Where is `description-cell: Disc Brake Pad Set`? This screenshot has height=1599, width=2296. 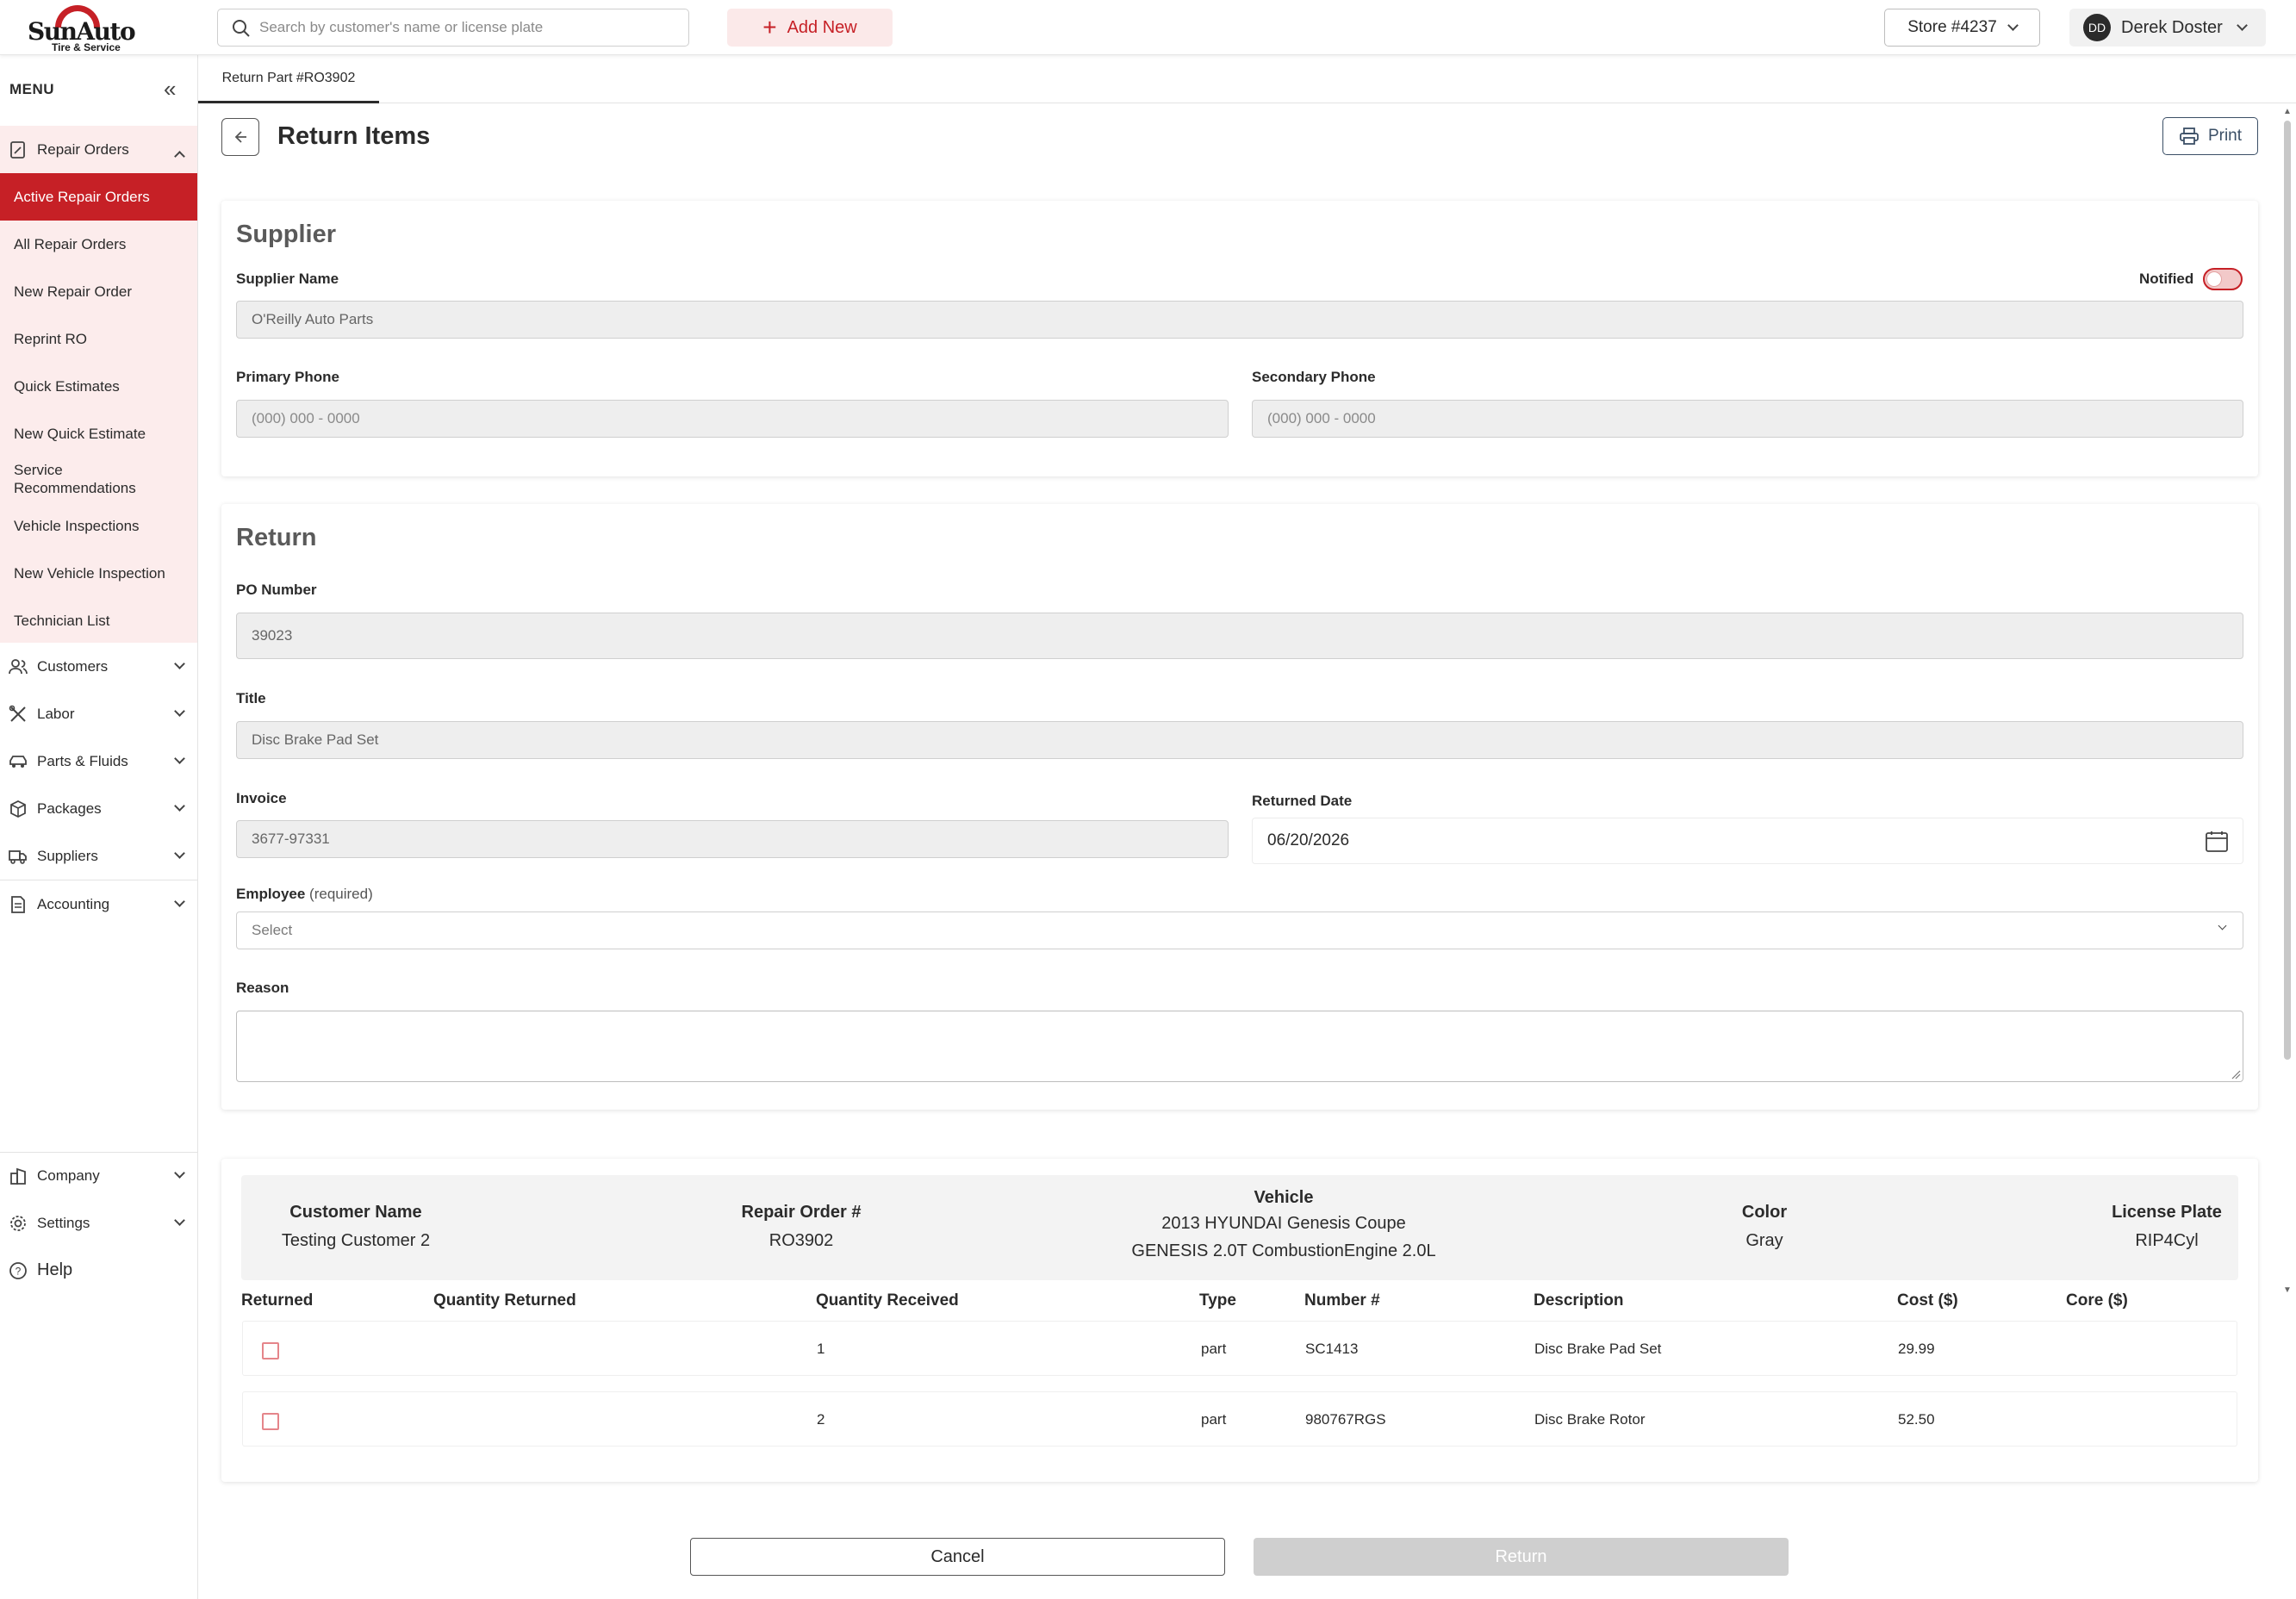 description-cell: Disc Brake Pad Set is located at coordinates (1598, 1349).